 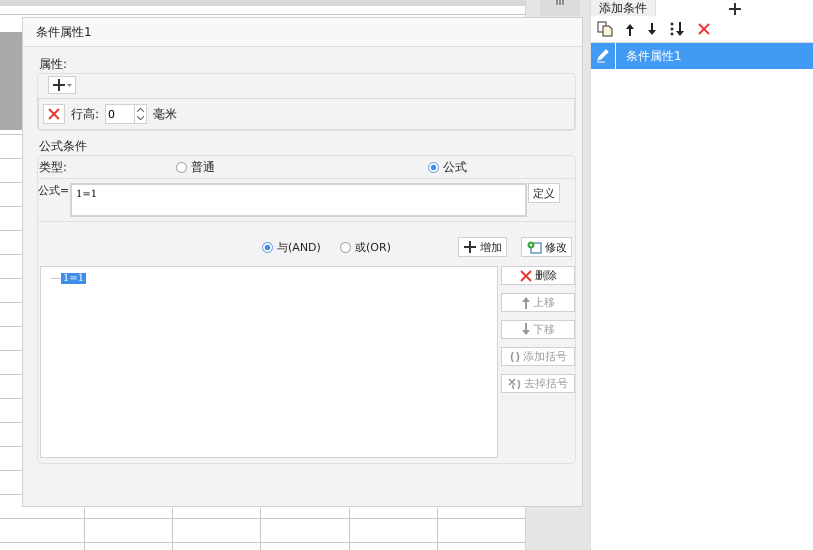 I want to click on caret-icon, so click(x=69, y=85).